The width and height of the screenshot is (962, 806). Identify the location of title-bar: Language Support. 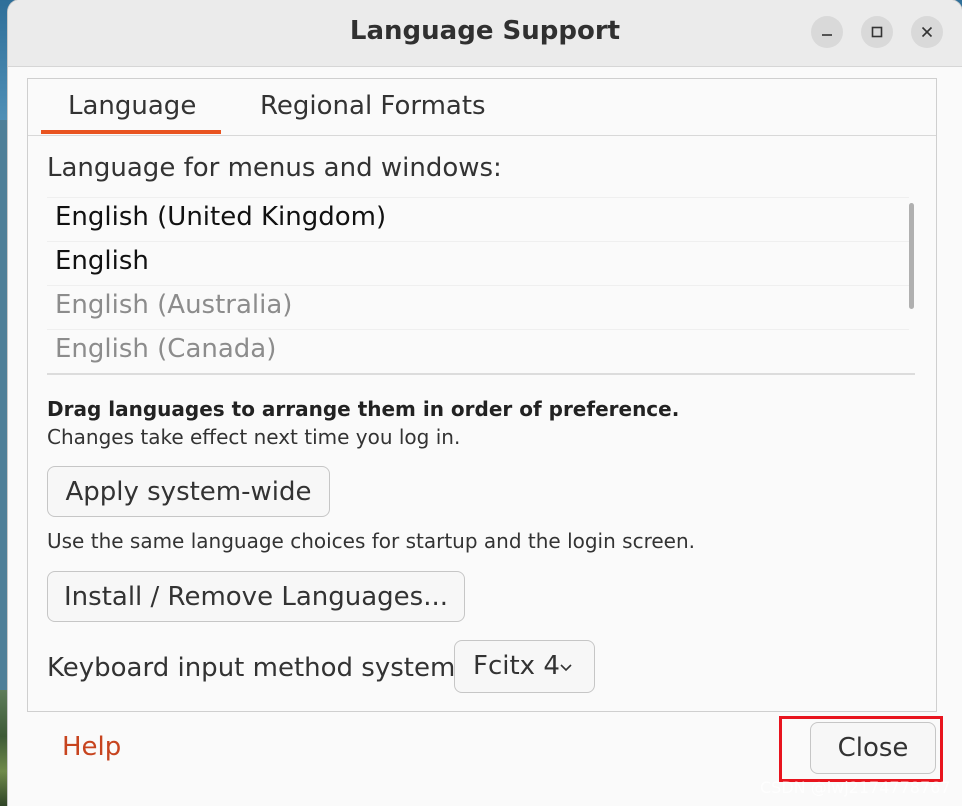
(485, 33).